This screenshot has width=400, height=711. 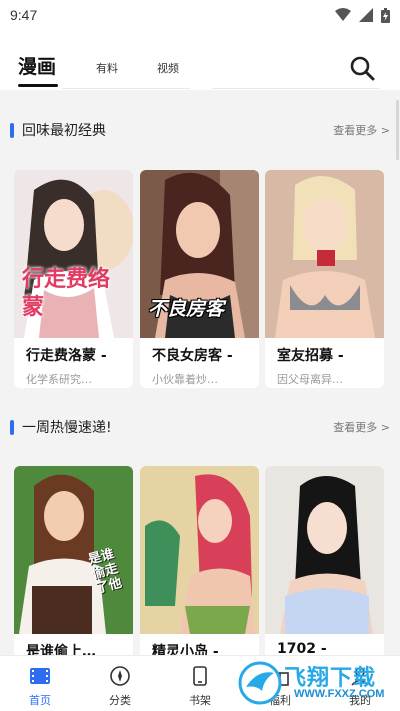 I want to click on section-title: 回味最初经典, so click(x=64, y=131).